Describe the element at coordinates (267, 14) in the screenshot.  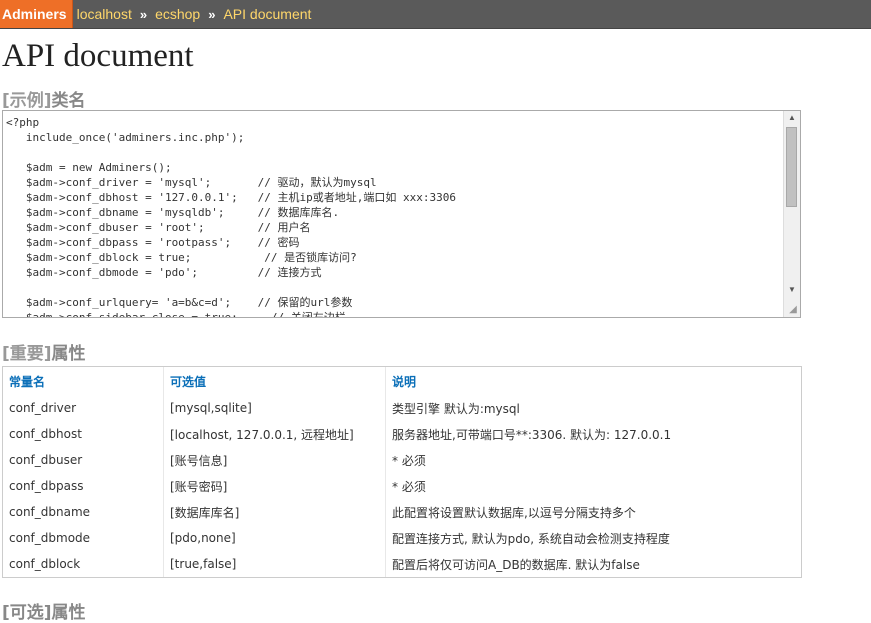
I see `breadcrumb-api-document: API document` at that location.